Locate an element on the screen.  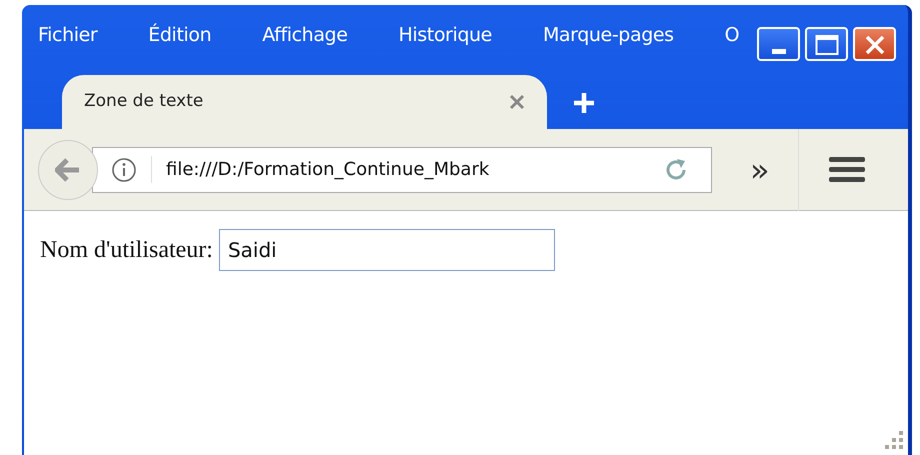
minimize-icon is located at coordinates (779, 51).